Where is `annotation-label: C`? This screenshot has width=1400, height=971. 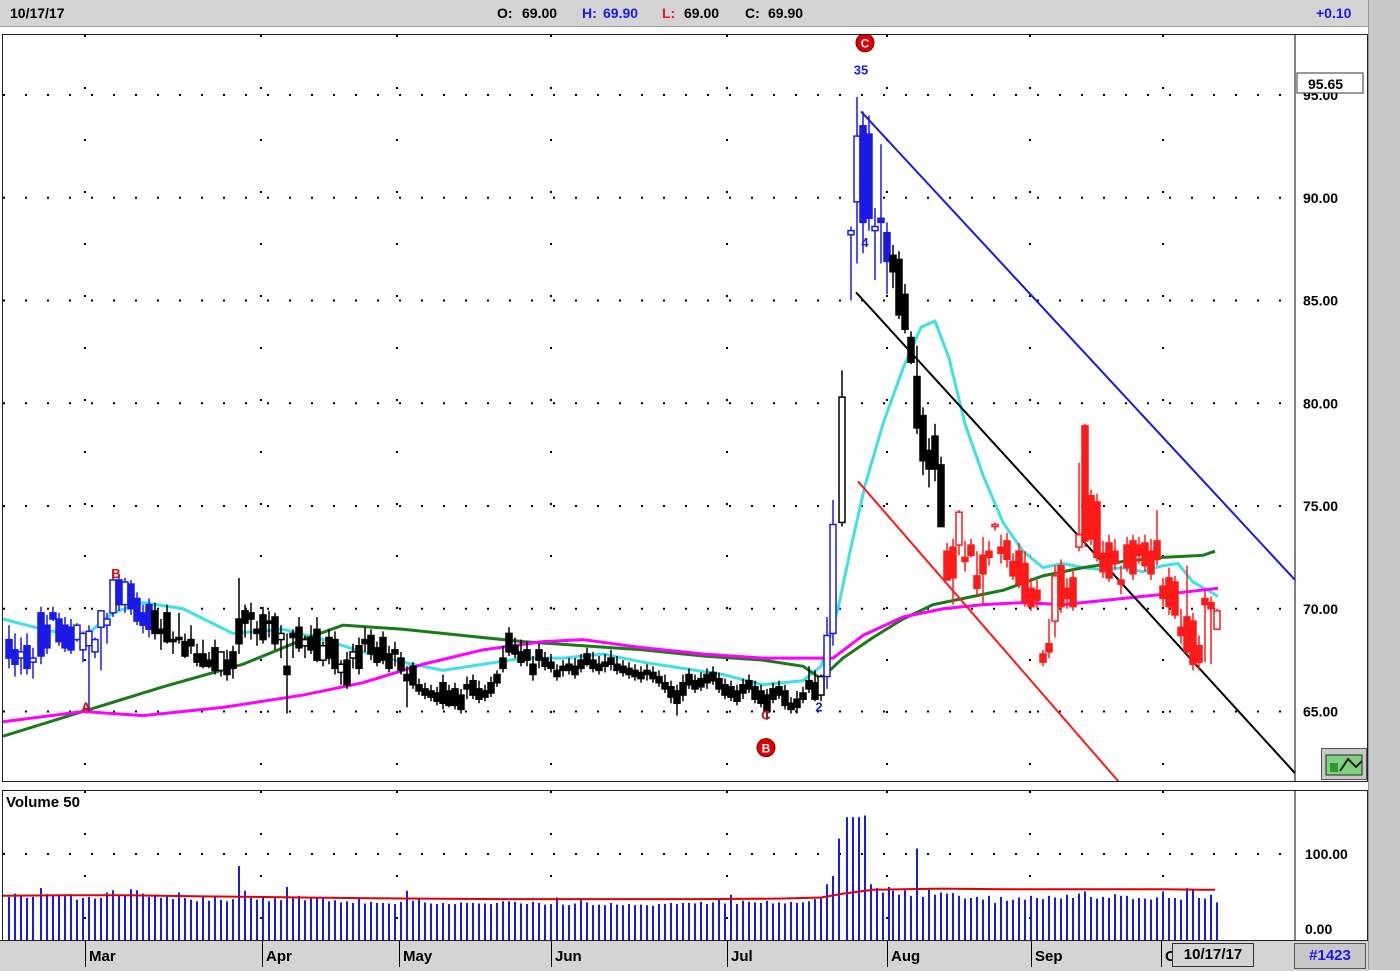
annotation-label: C is located at coordinates (766, 715).